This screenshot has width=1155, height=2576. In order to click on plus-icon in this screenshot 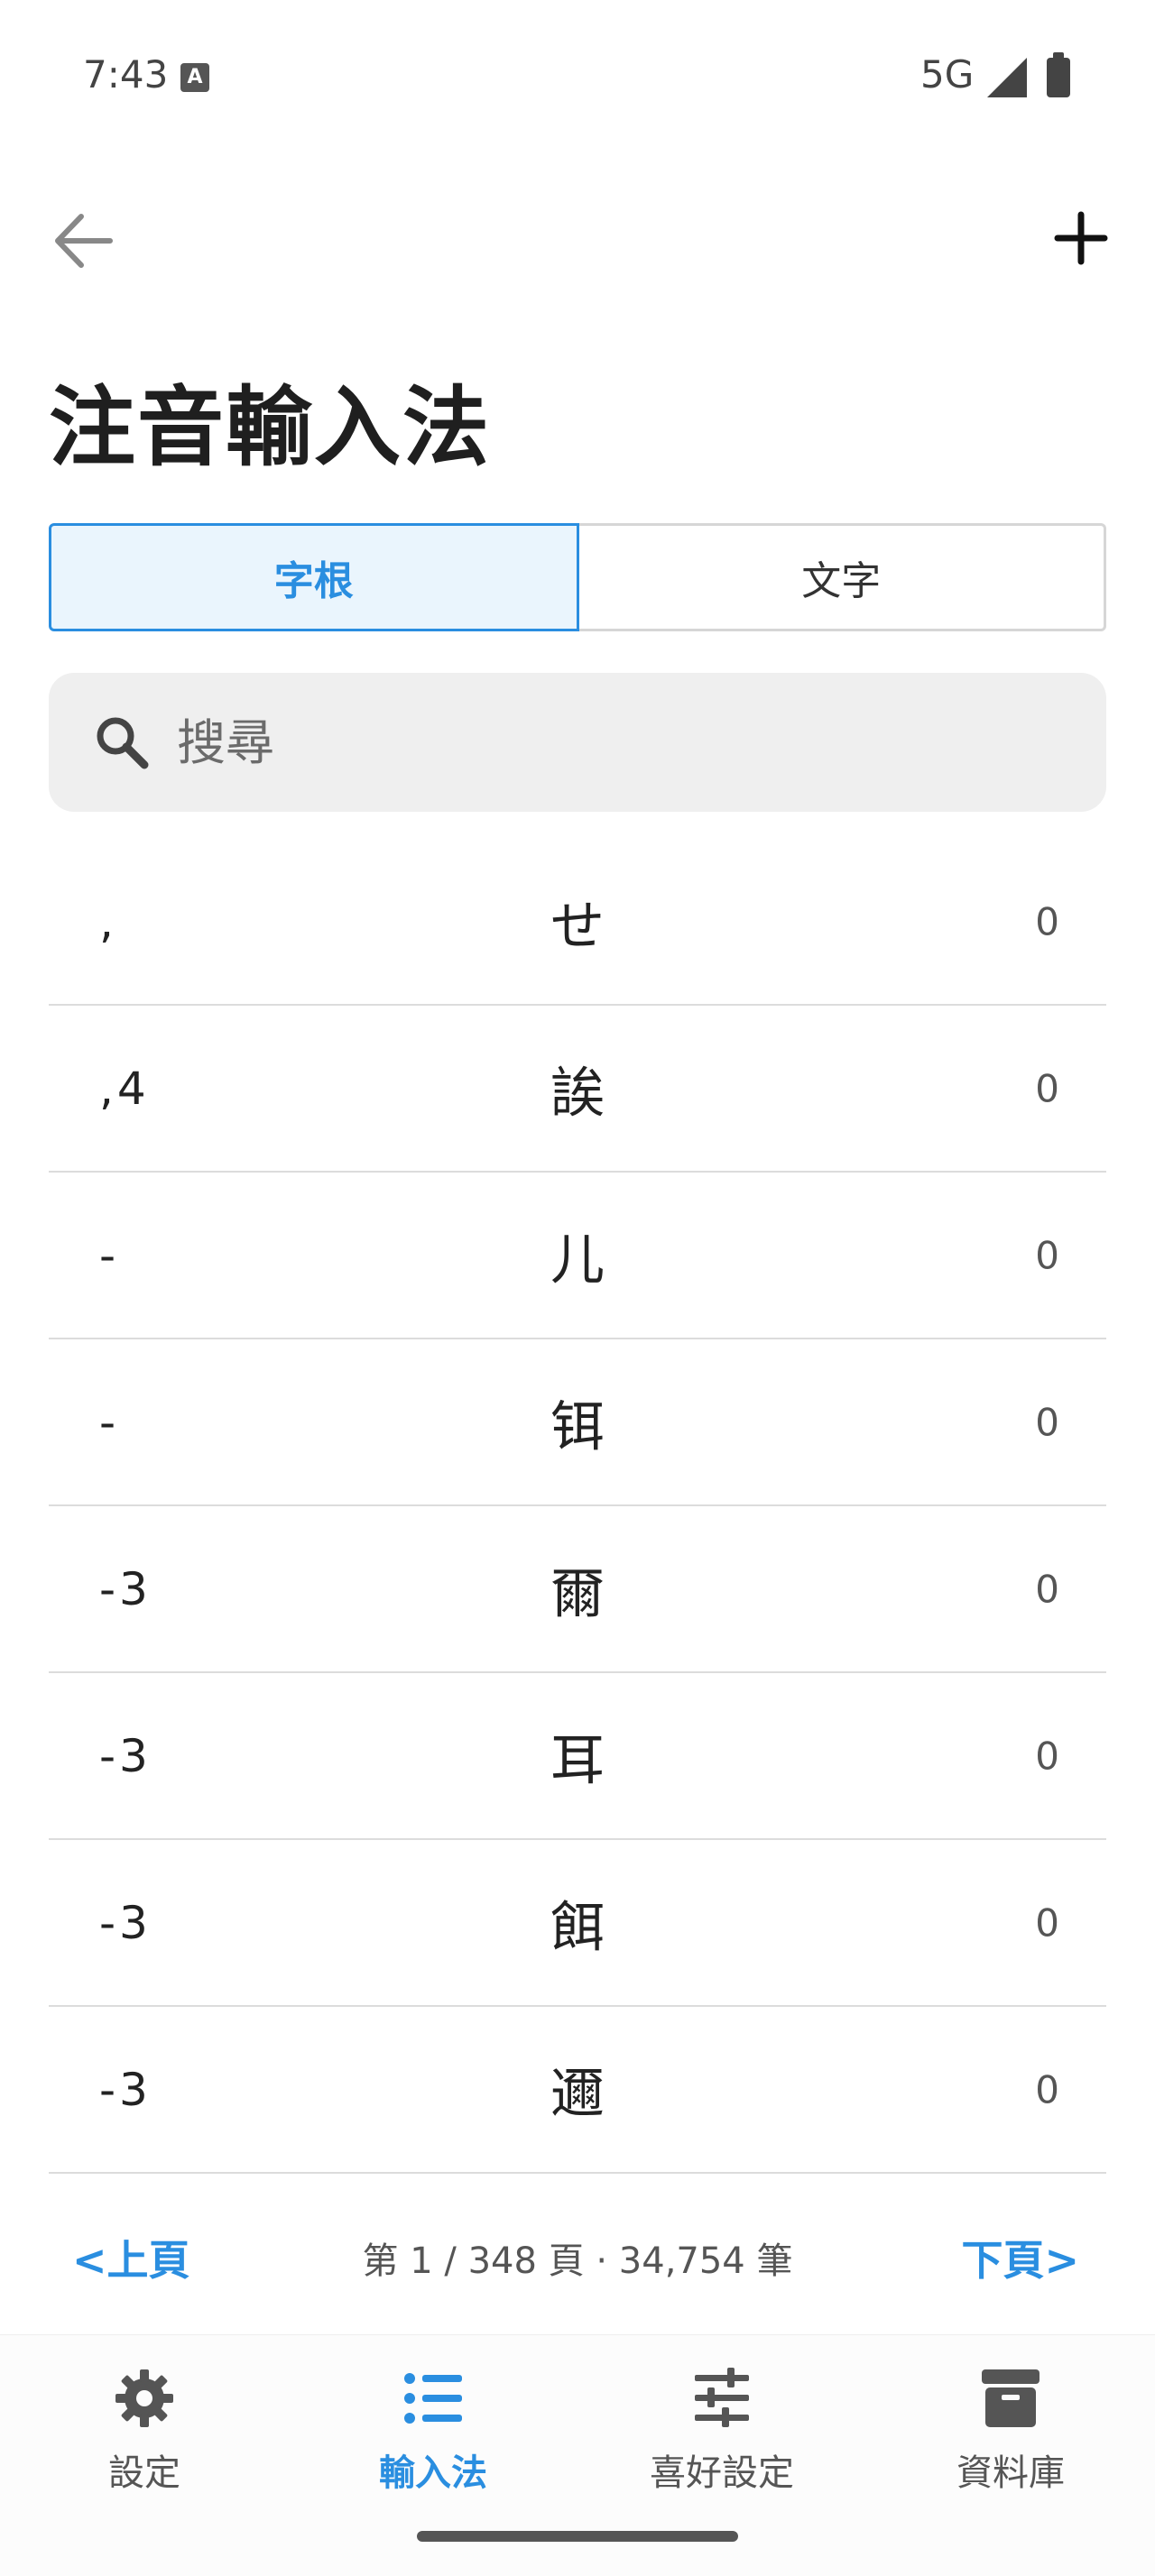, I will do `click(1081, 238)`.